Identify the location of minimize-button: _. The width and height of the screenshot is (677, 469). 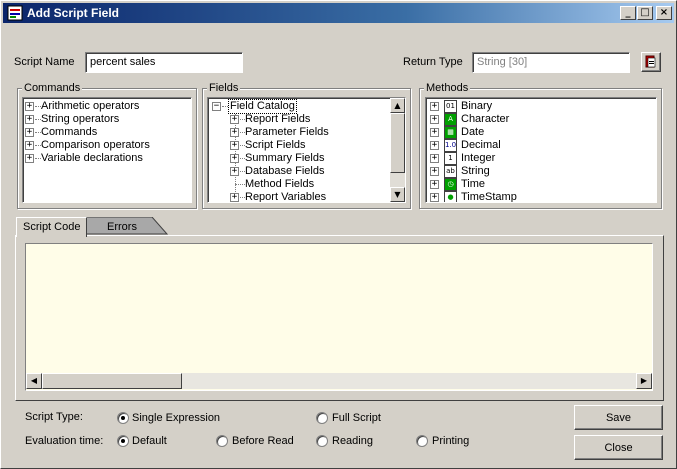
(628, 13).